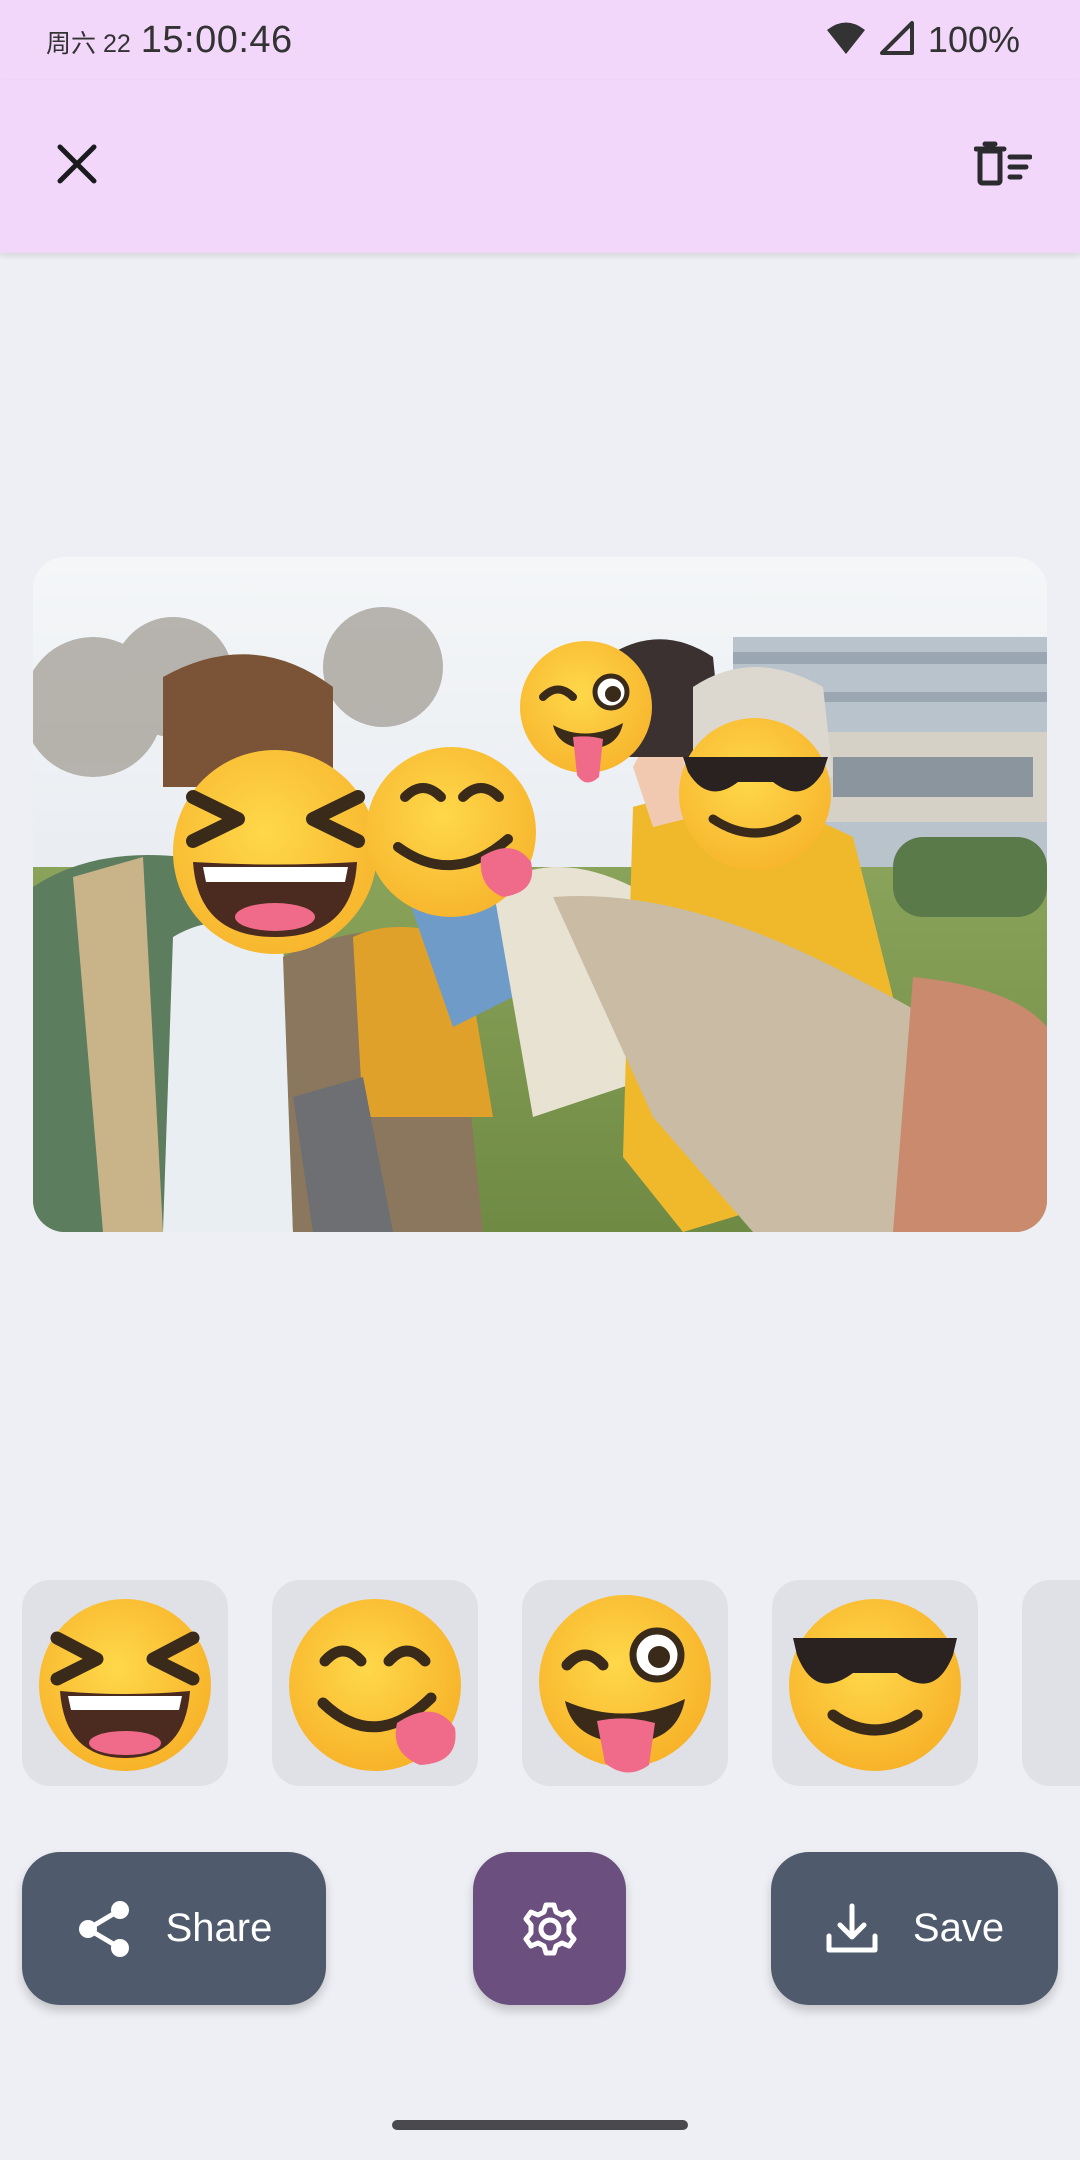 This screenshot has width=1080, height=2160. Describe the element at coordinates (451, 832) in the screenshot. I see `face-emoji-yum` at that location.